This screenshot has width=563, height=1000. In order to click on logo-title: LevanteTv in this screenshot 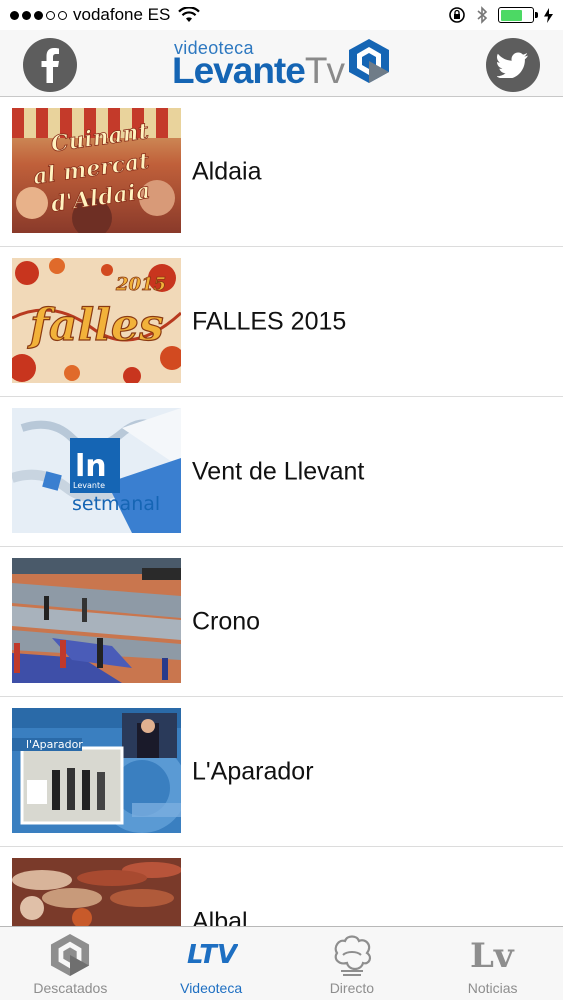, I will do `click(258, 70)`.